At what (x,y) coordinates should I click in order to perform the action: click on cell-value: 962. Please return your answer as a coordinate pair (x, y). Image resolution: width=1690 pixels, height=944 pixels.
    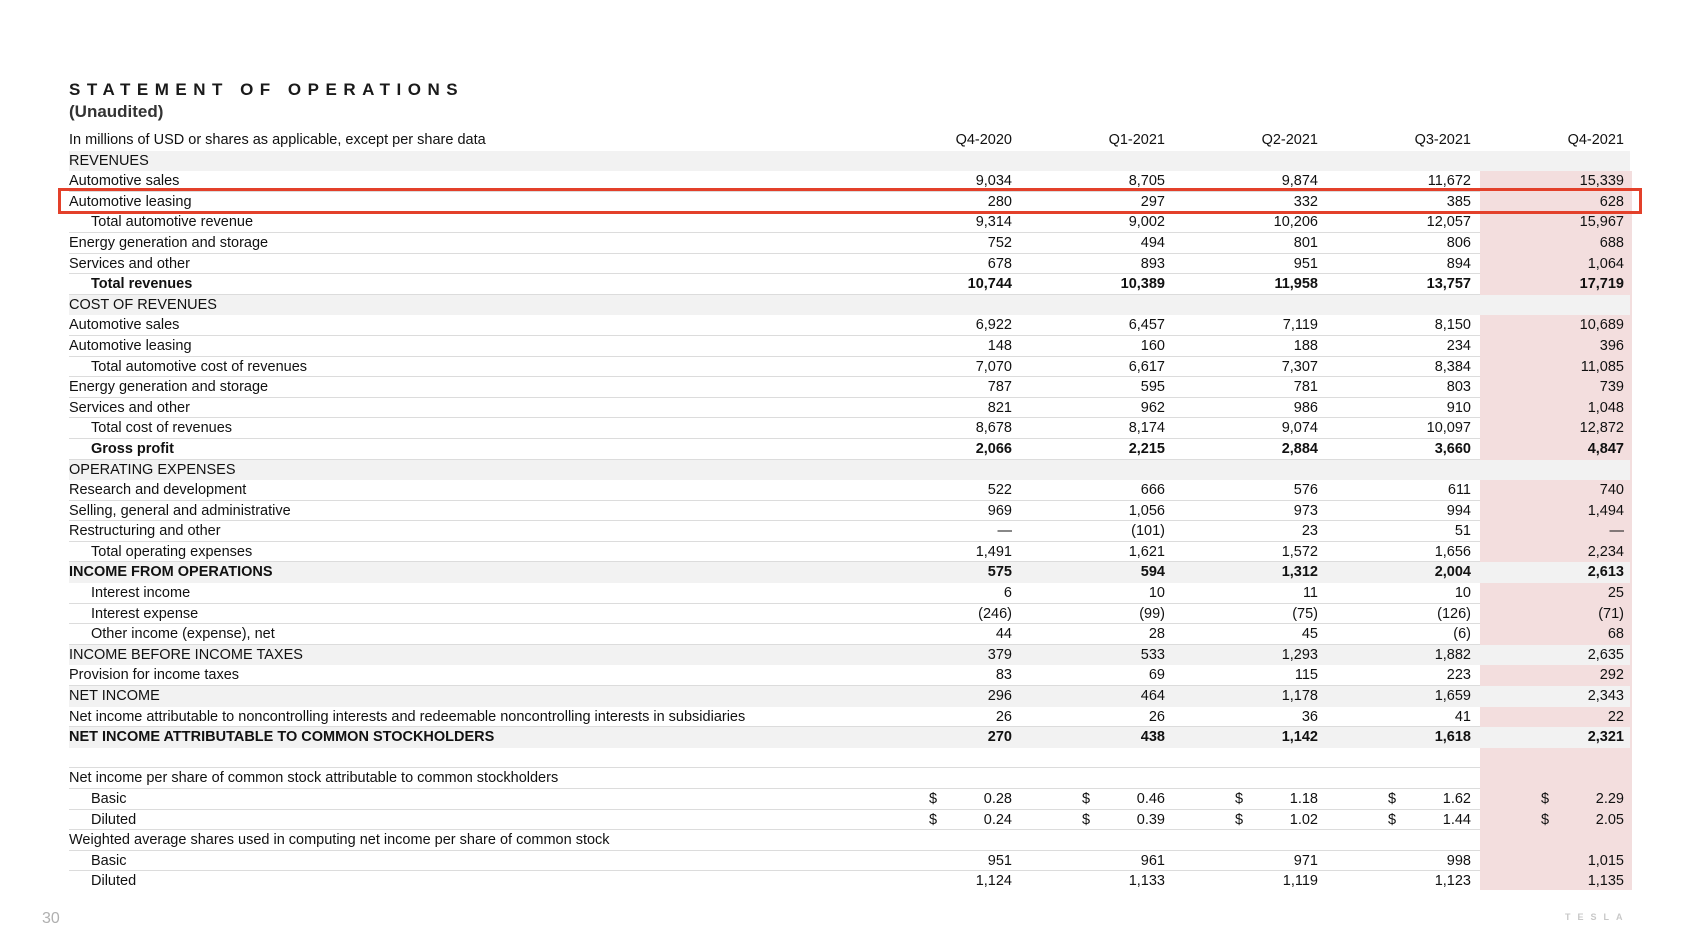
    Looking at the image, I should click on (1152, 407).